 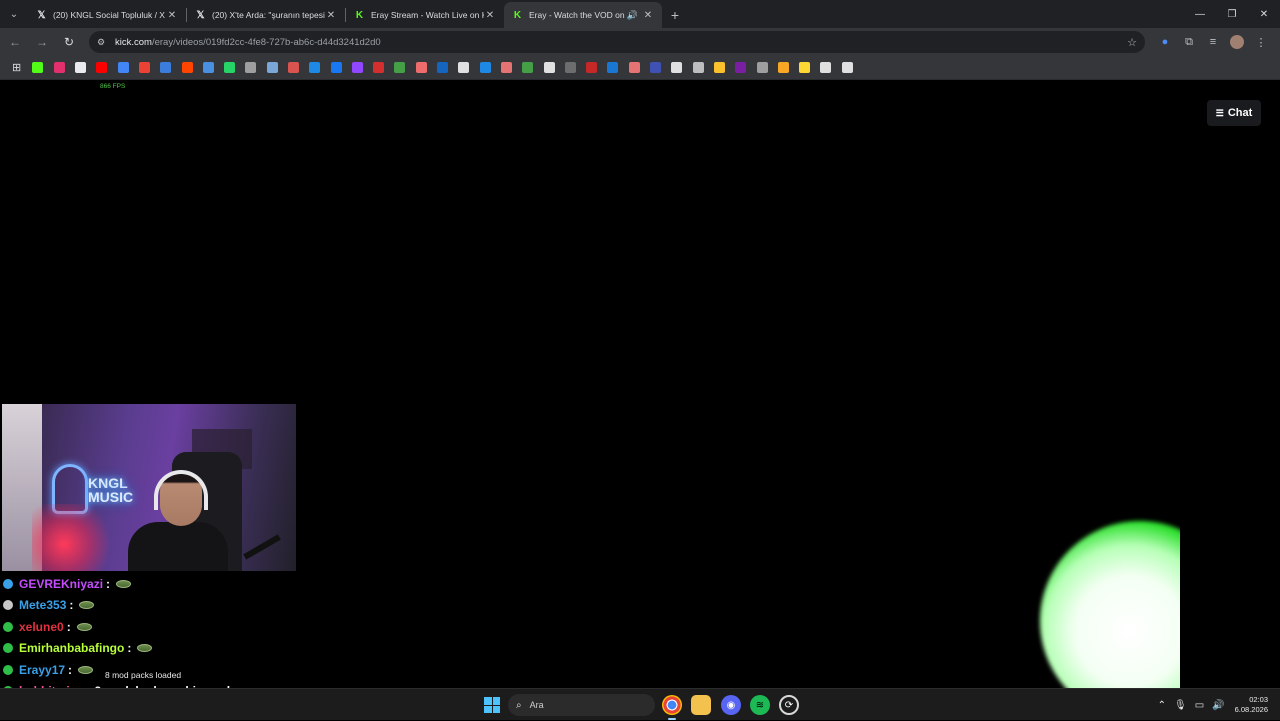 I want to click on restore-icon: ❐, so click(x=1232, y=14).